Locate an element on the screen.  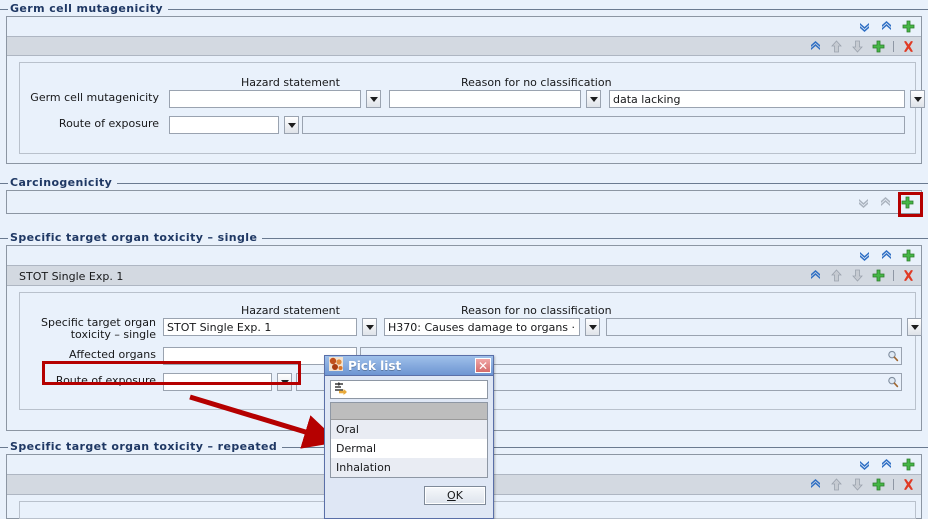
reason-for-no-classification-input is located at coordinates (754, 327).